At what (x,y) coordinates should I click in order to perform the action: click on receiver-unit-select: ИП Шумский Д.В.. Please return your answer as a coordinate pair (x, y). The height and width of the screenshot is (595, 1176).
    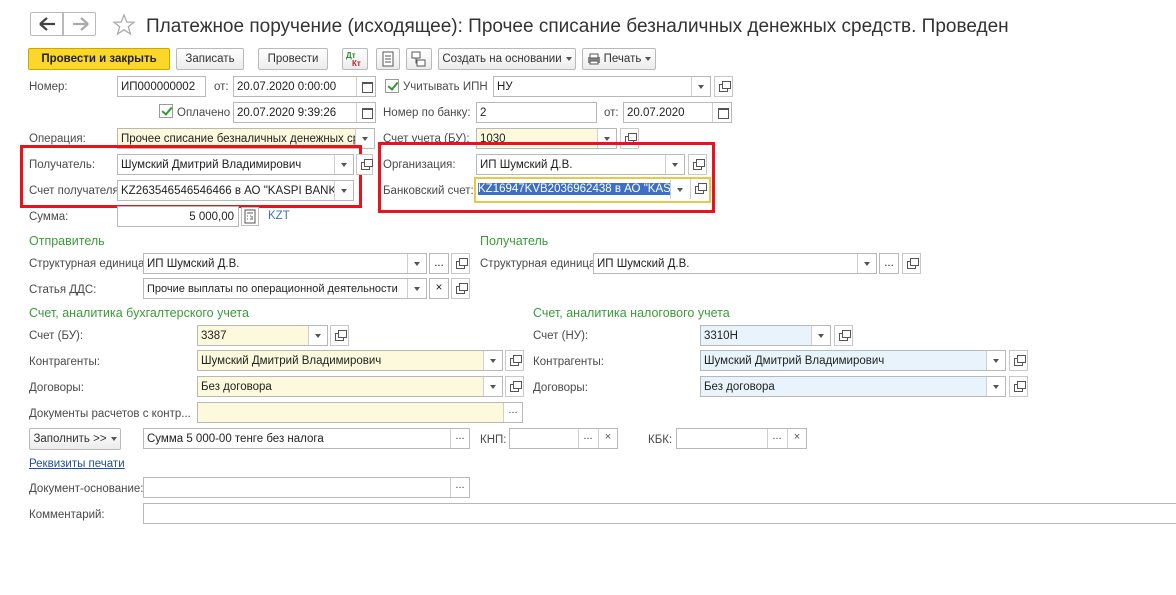
    Looking at the image, I should click on (735, 263).